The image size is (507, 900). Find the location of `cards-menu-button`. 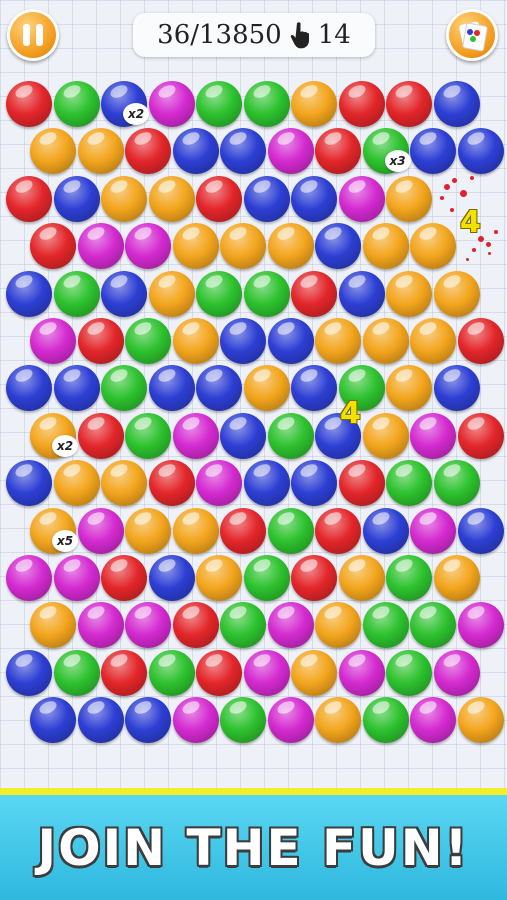

cards-menu-button is located at coordinates (472, 35).